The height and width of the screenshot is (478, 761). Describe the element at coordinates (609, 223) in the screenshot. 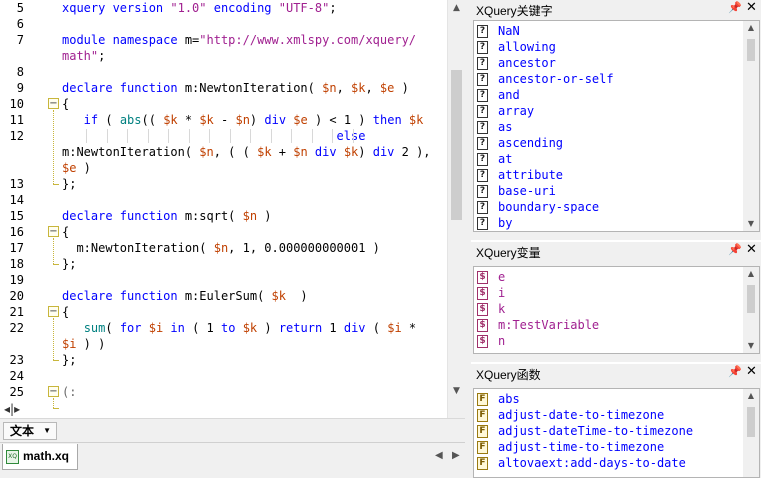

I see `list-item: ? by` at that location.